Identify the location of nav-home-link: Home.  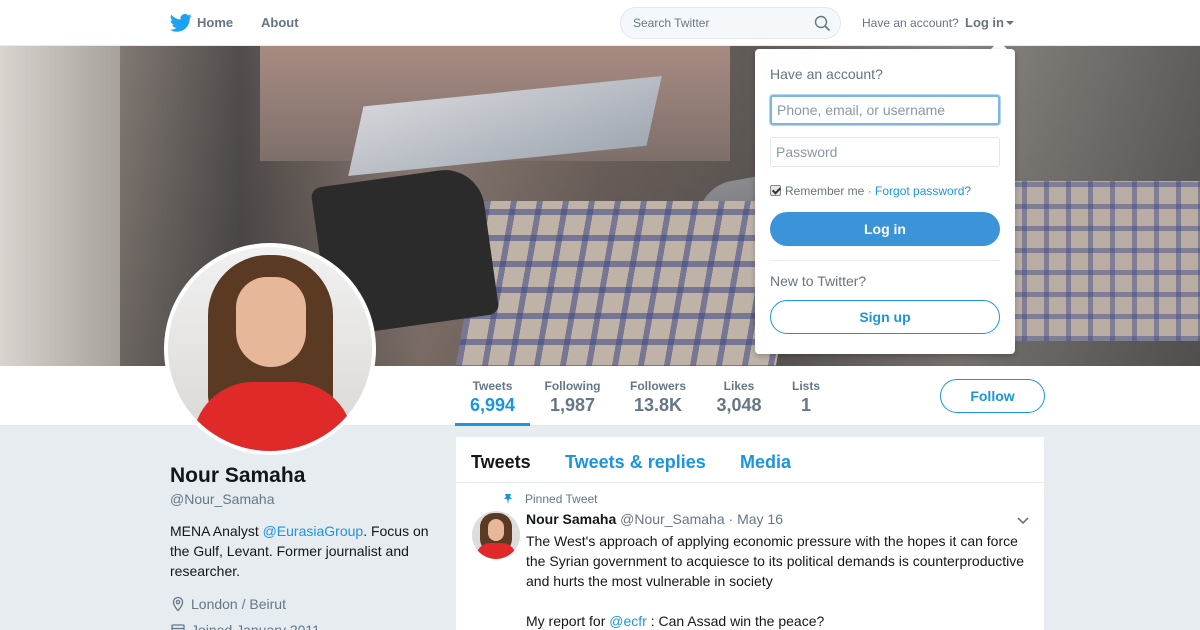
(215, 22).